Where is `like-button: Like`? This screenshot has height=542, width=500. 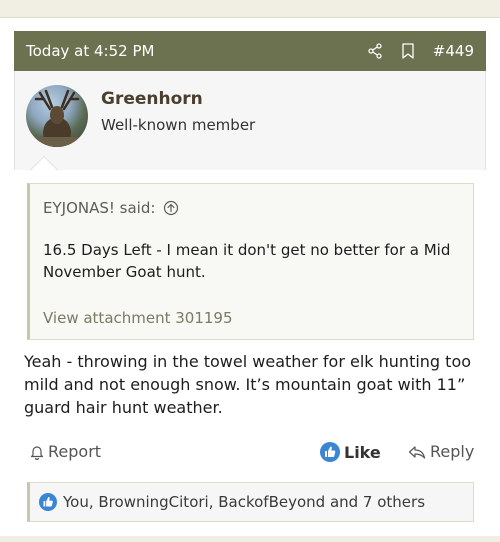
like-button: Like is located at coordinates (350, 452).